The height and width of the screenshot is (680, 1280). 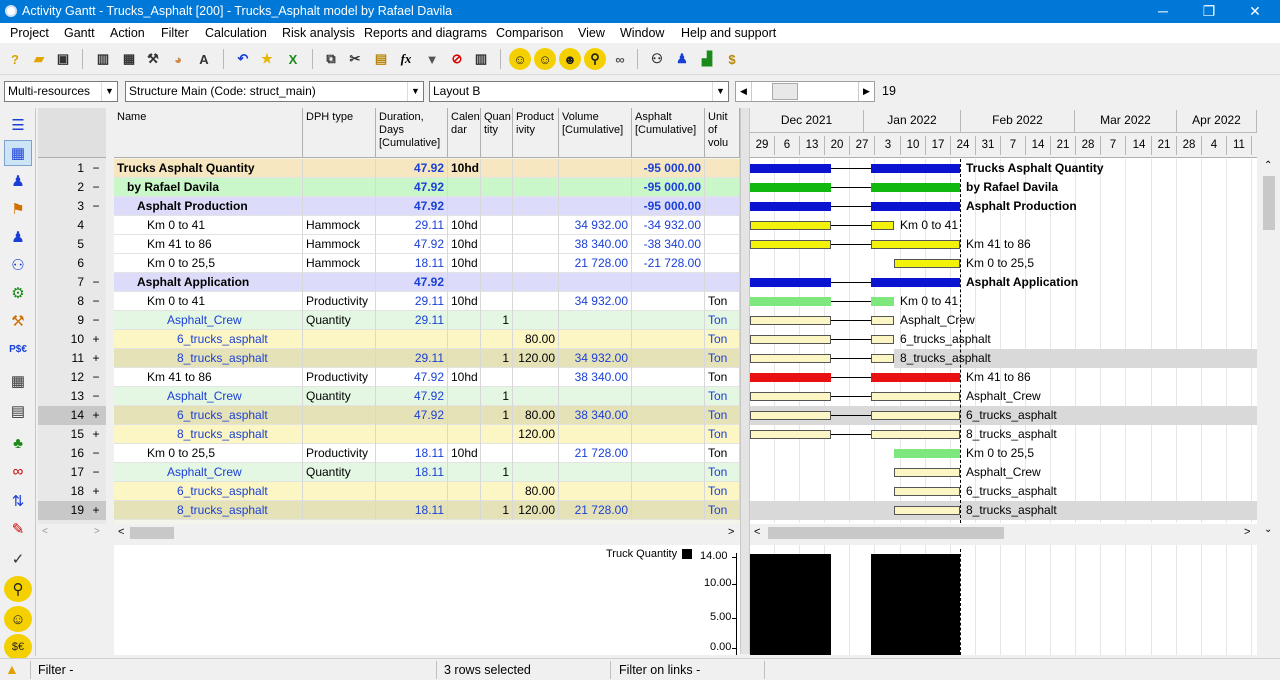 I want to click on table-row: 6_trucks_asphalt 80.00 Ton, so click(x=427, y=339).